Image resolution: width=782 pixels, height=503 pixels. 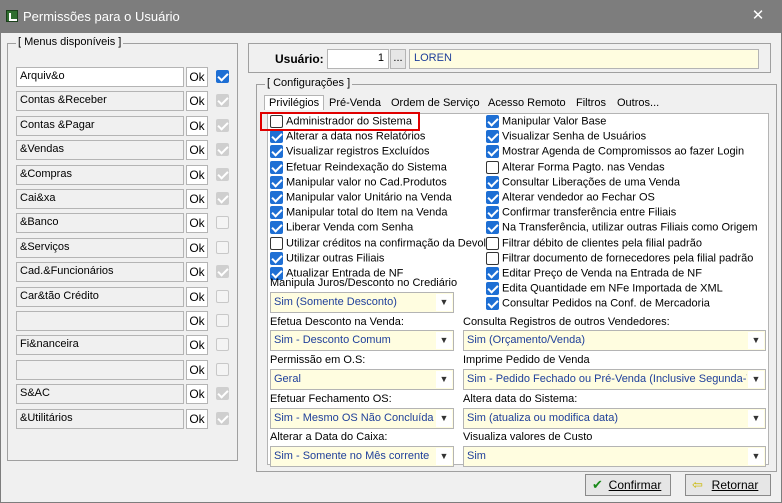 I want to click on menu-item-label: Car&tão Crédito, so click(x=100, y=297).